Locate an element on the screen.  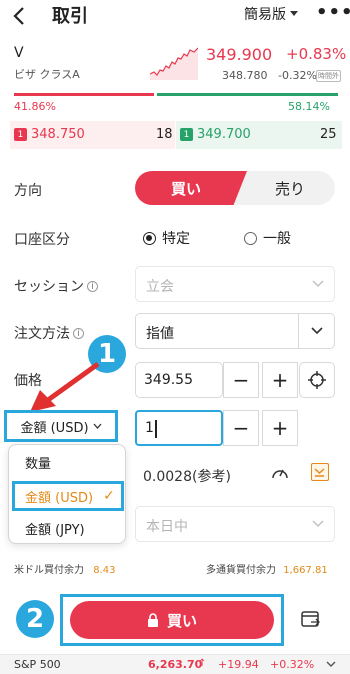
amount-value: 1 is located at coordinates (149, 428).